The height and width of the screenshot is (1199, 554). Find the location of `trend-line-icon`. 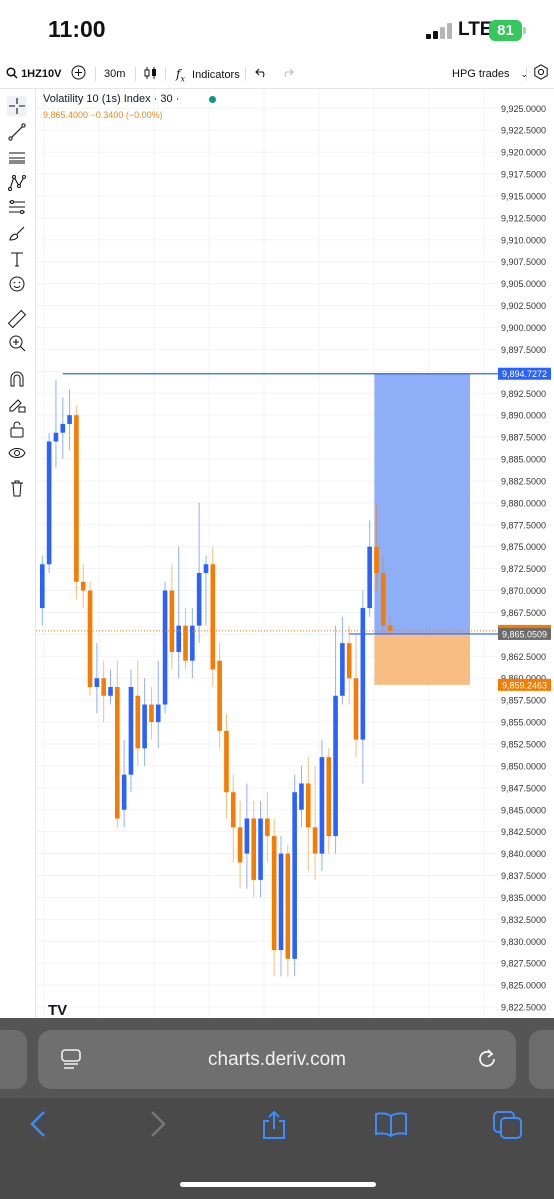

trend-line-icon is located at coordinates (17, 132).